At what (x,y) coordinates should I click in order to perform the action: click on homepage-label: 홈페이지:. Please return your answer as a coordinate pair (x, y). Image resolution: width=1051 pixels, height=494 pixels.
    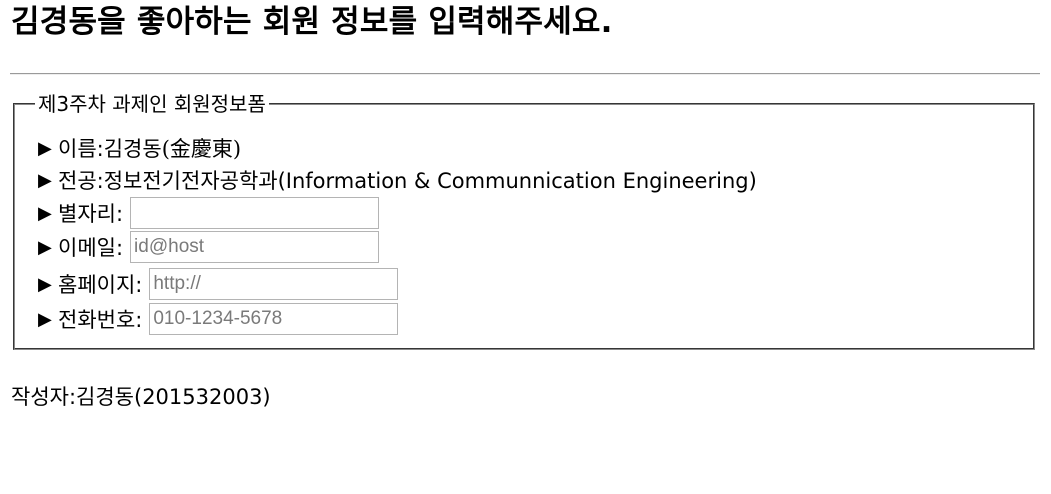
    Looking at the image, I should click on (100, 285).